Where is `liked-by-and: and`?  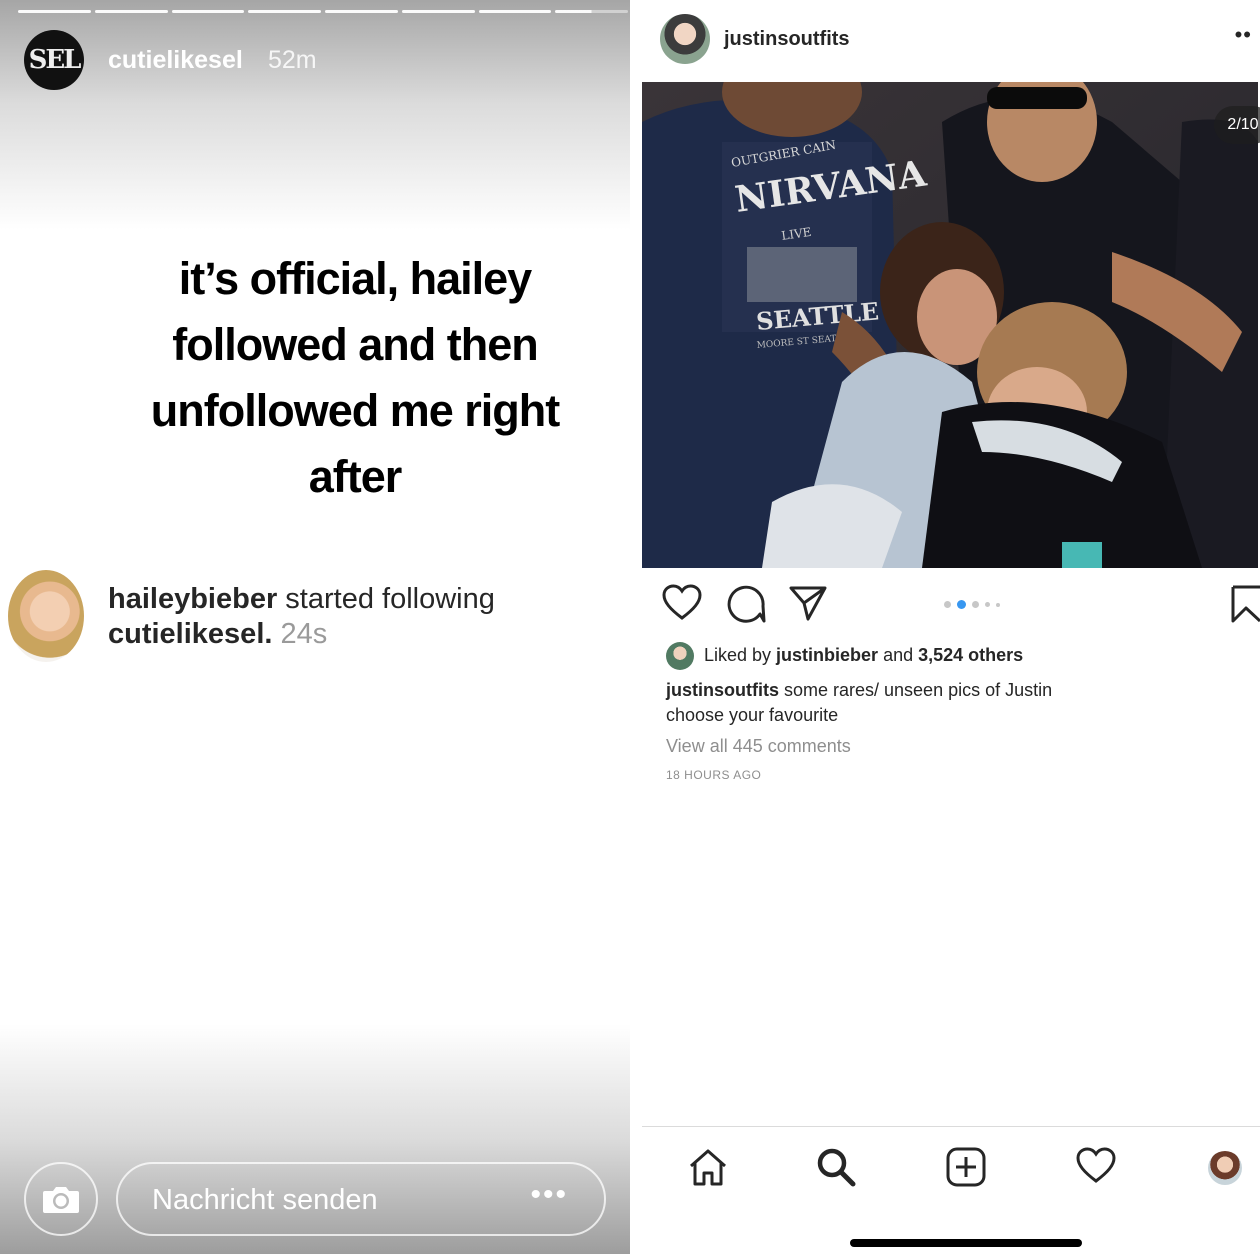 liked-by-and: and is located at coordinates (898, 655).